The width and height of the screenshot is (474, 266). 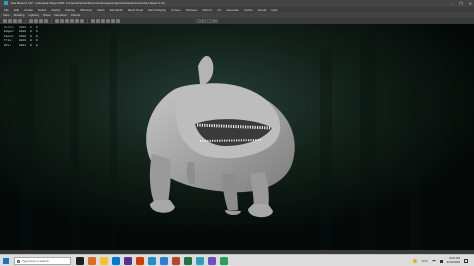 What do you see at coordinates (18, 261) in the screenshot?
I see `search-icon` at bounding box center [18, 261].